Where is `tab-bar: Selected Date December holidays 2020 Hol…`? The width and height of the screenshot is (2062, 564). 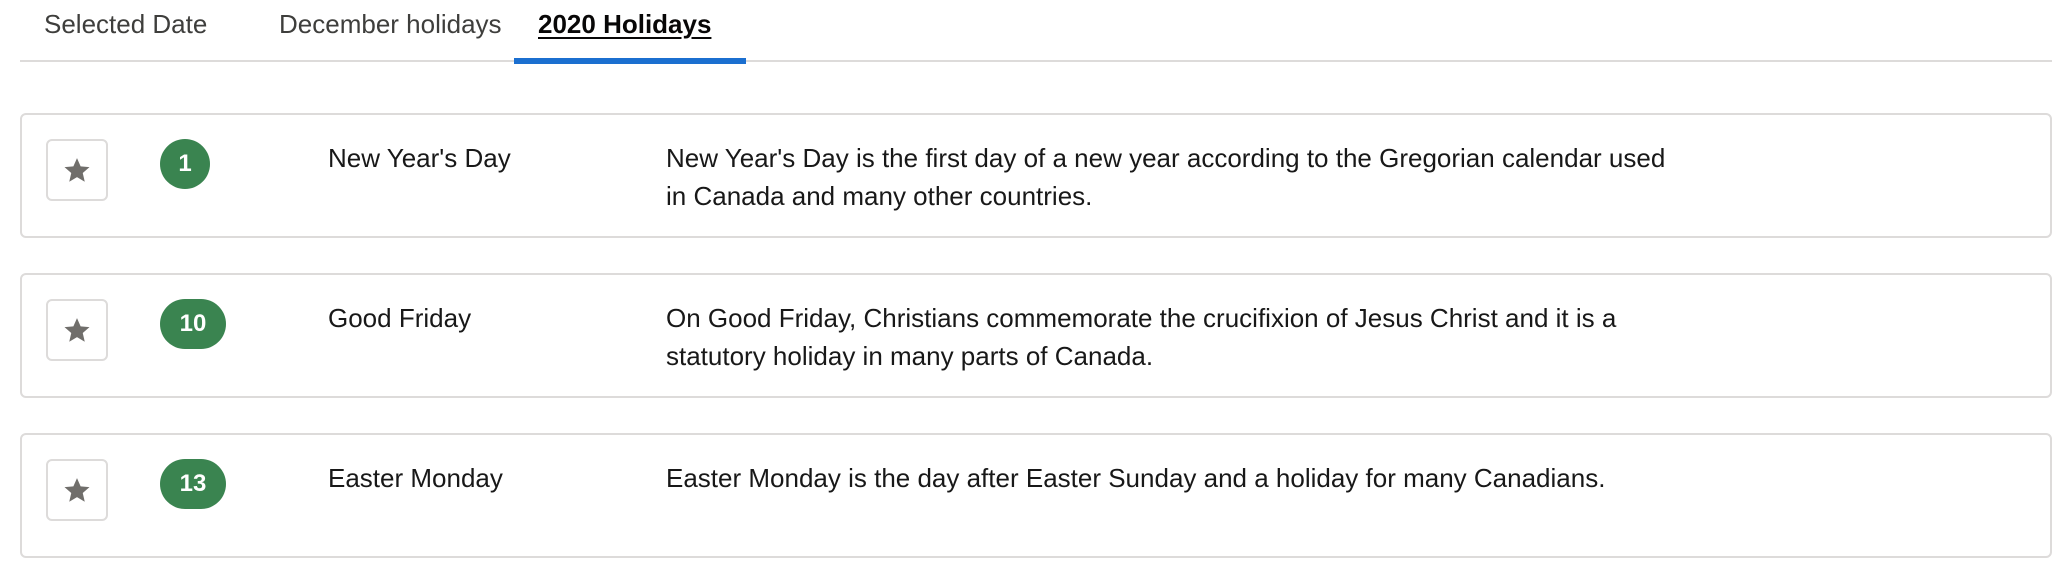 tab-bar: Selected Date December holidays 2020 Hol… is located at coordinates (1036, 32).